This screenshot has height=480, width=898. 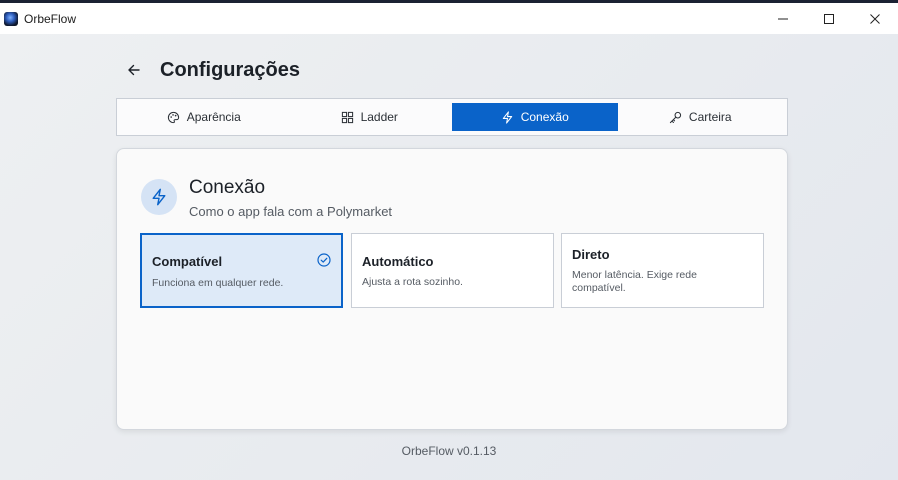 I want to click on tab-label: Aparência, so click(x=213, y=117).